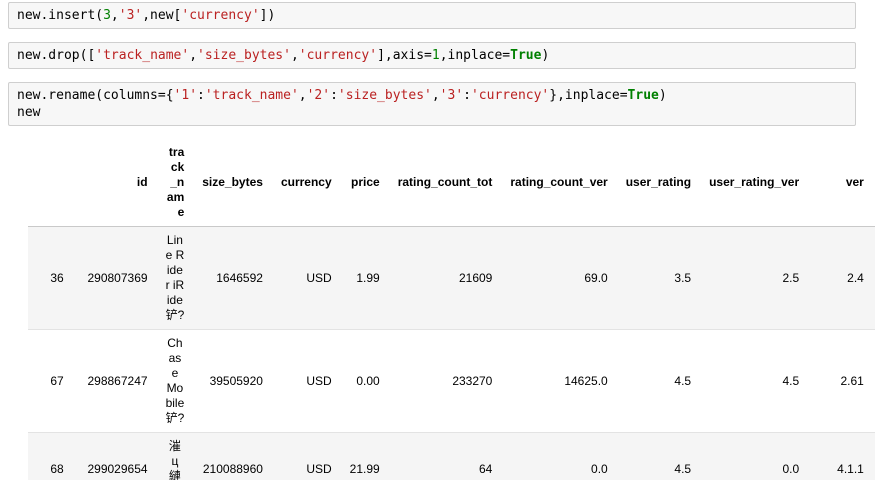 The height and width of the screenshot is (480, 875). What do you see at coordinates (239, 277) in the screenshot?
I see `table-cell: 1646592` at bounding box center [239, 277].